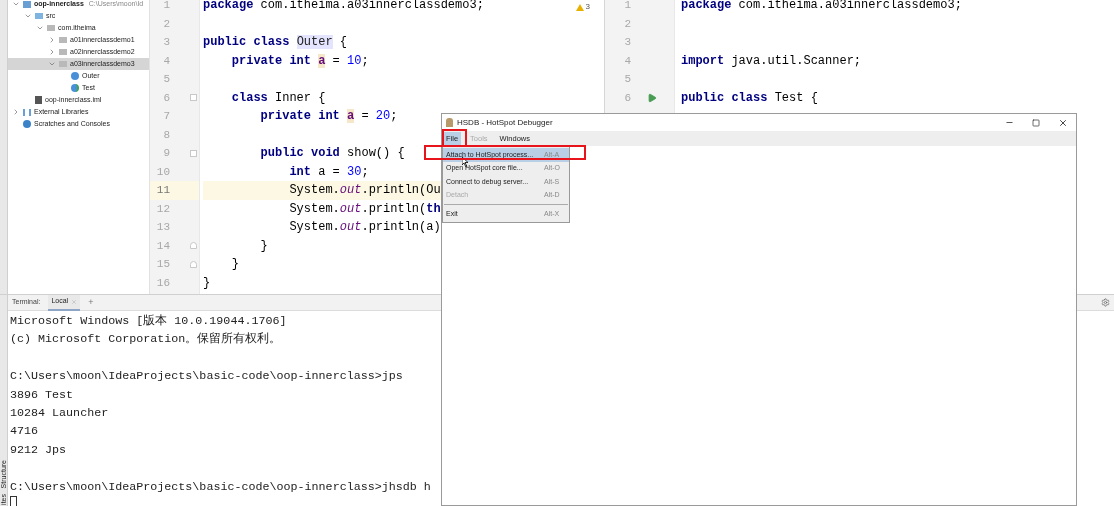 This screenshot has height=506, width=1114. What do you see at coordinates (146, 340) in the screenshot?
I see `terminal-line: (c) Microsoft Corporation。保留所有权利。` at bounding box center [146, 340].